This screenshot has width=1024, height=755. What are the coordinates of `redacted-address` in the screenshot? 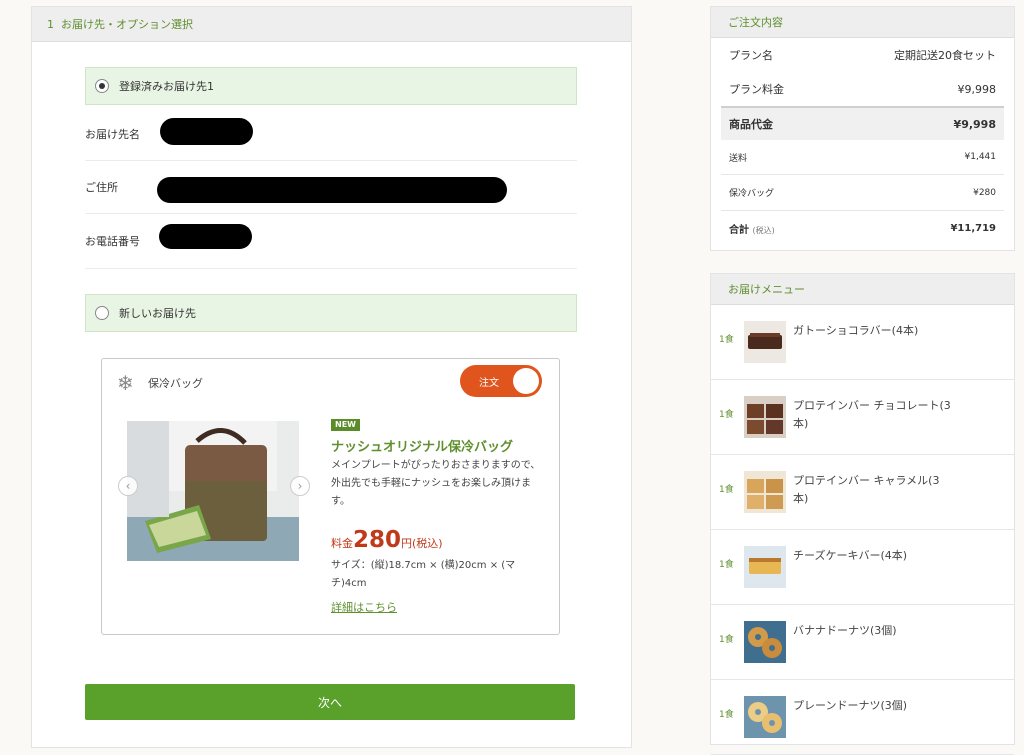 It's located at (332, 190).